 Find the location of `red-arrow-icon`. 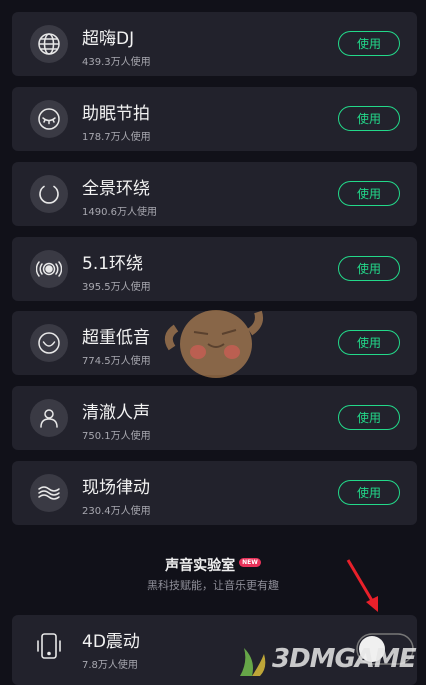

red-arrow-icon is located at coordinates (362, 585).